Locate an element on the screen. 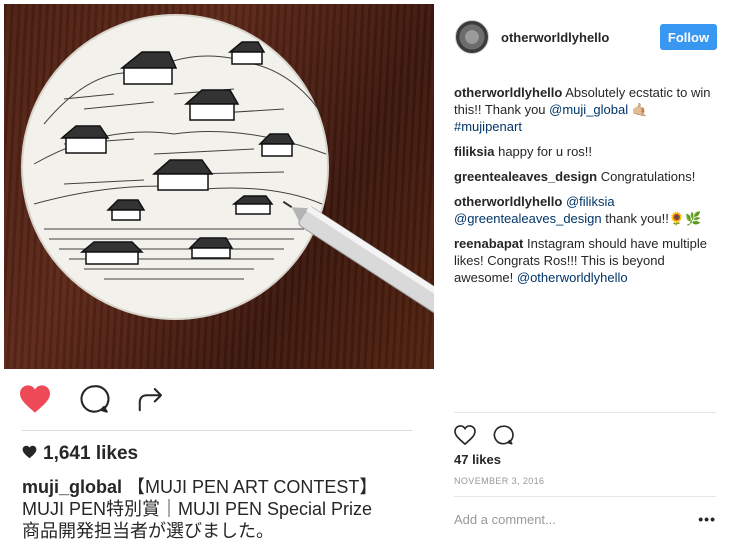 Image resolution: width=731 pixels, height=559 pixels. comment-mention: @muji_global is located at coordinates (588, 109).